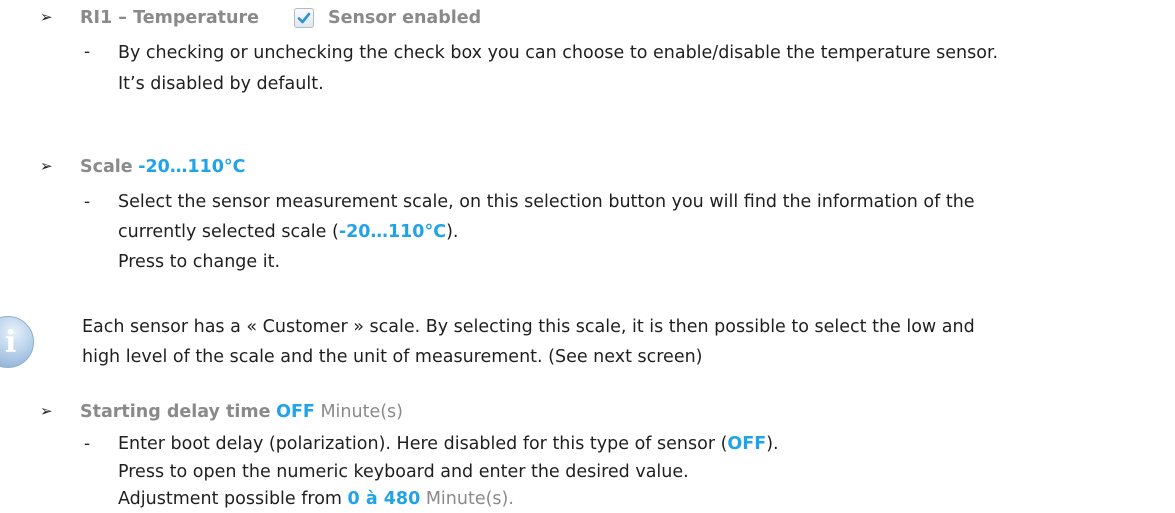 Image resolution: width=1175 pixels, height=513 pixels. I want to click on delay-title: Starting delay time, so click(175, 412).